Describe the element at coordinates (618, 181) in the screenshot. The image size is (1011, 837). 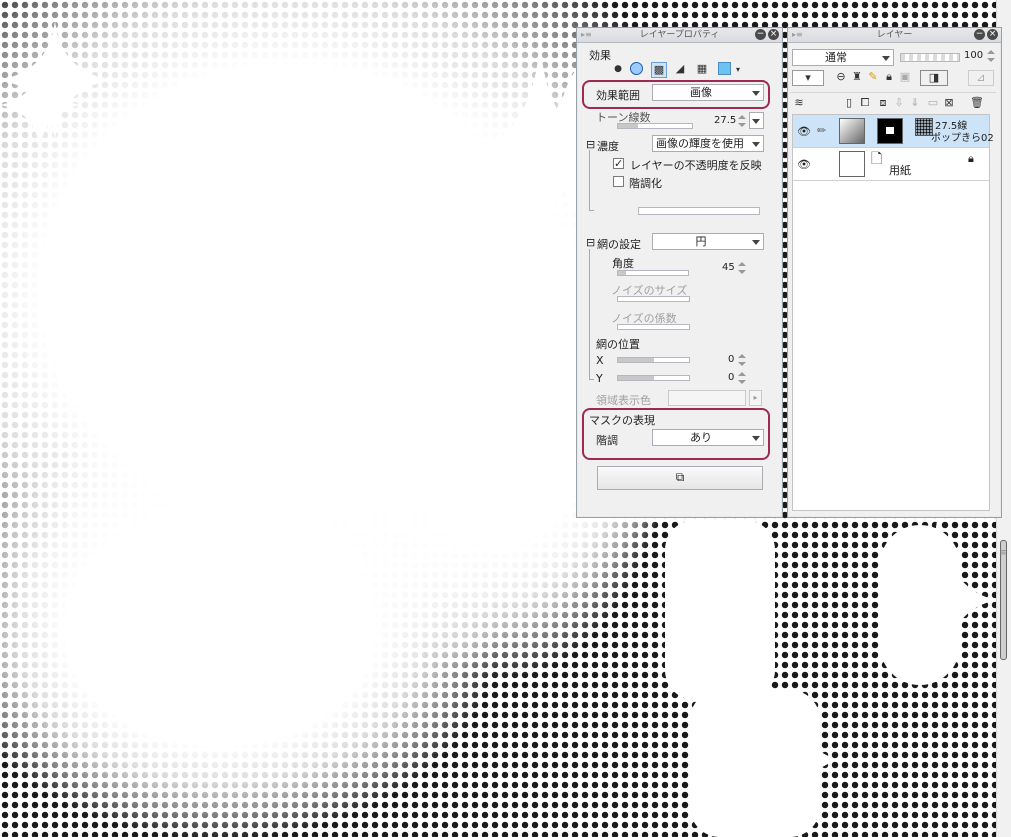
I see `posterize-checkbox` at that location.